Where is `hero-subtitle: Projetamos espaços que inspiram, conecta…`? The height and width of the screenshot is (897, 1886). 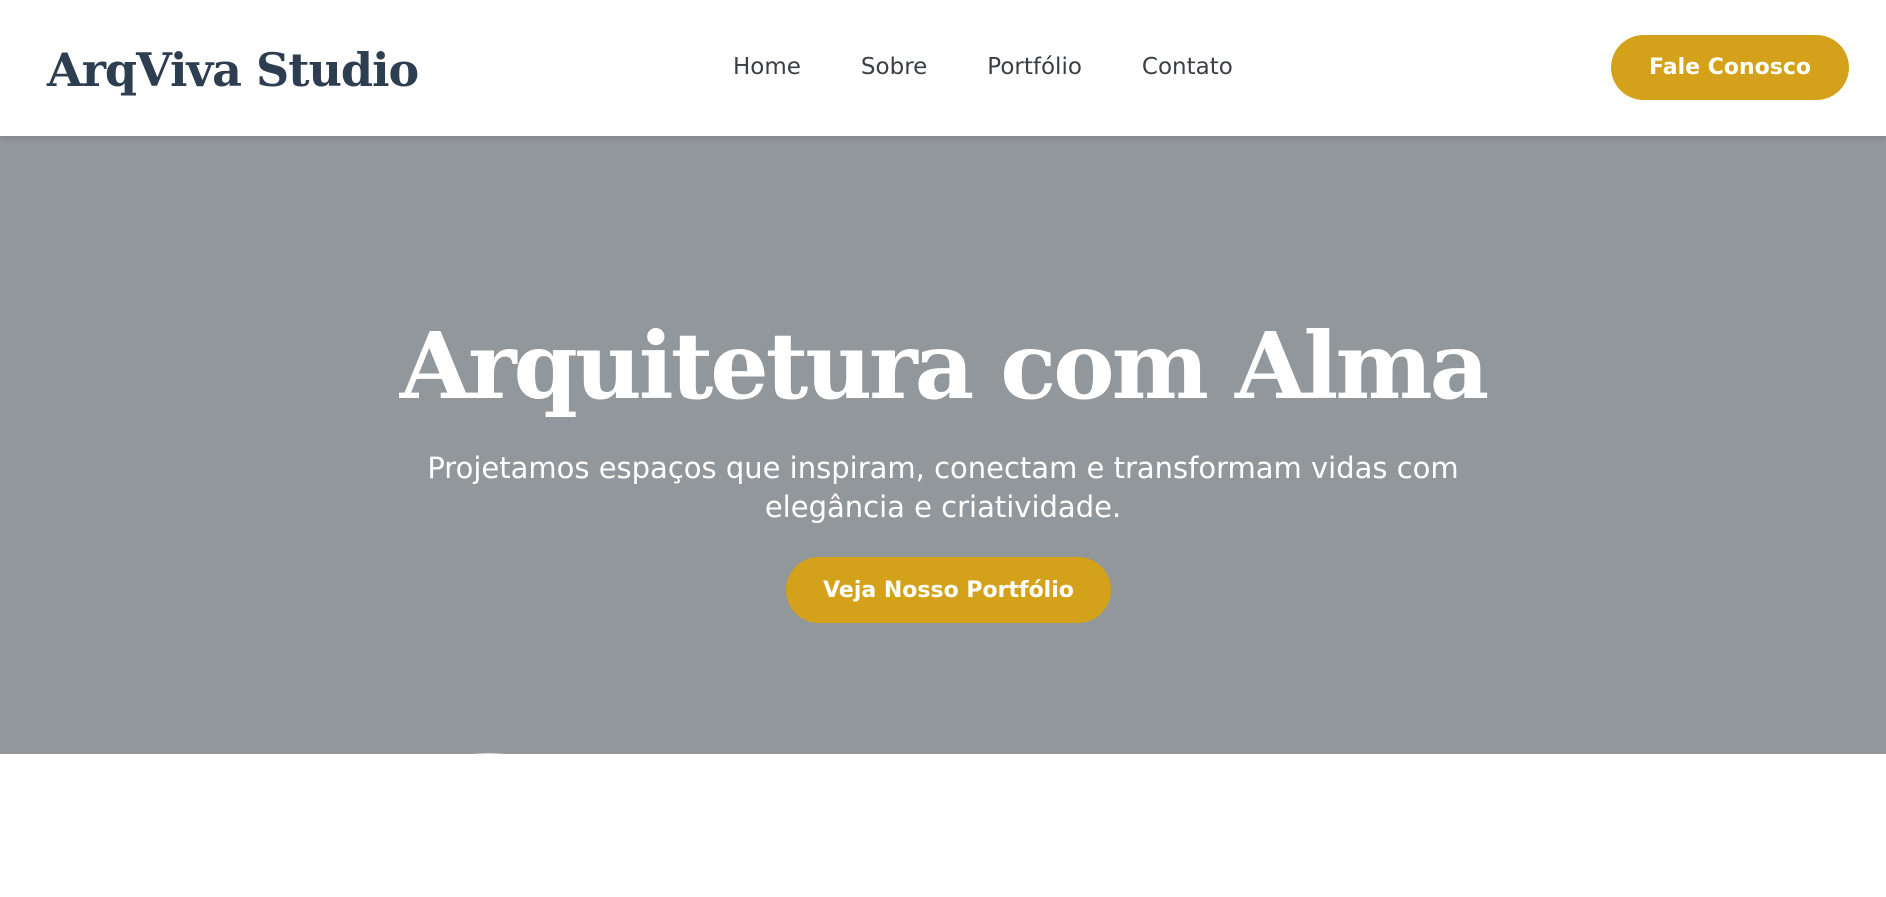 hero-subtitle: Projetamos espaços que inspiram, conecta… is located at coordinates (943, 487).